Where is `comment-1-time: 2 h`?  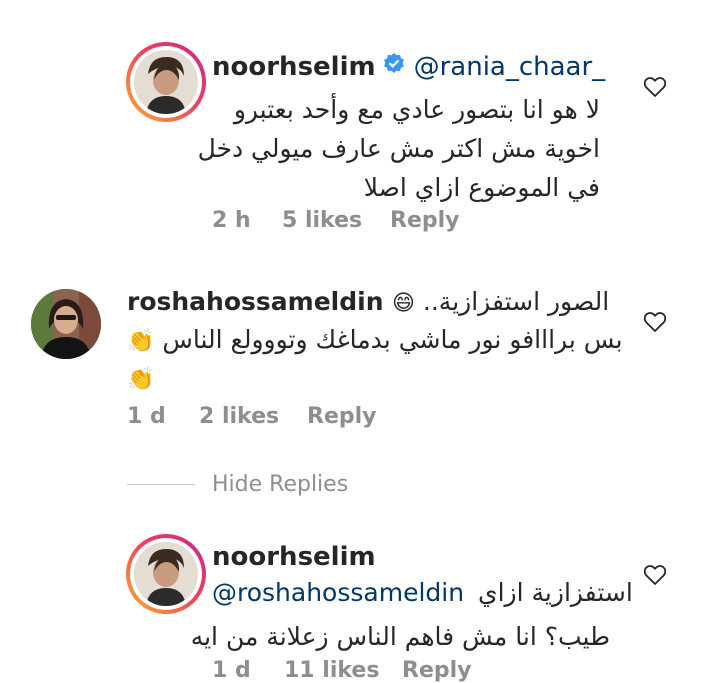
comment-1-time: 2 h is located at coordinates (231, 220).